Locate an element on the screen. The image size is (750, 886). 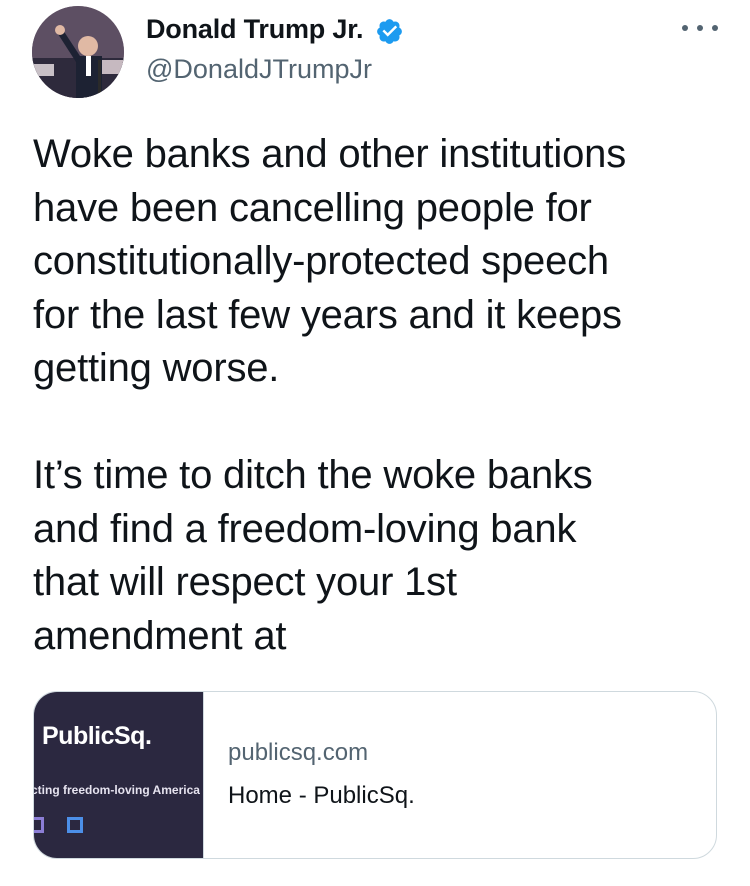
profile-photo is located at coordinates (78, 52).